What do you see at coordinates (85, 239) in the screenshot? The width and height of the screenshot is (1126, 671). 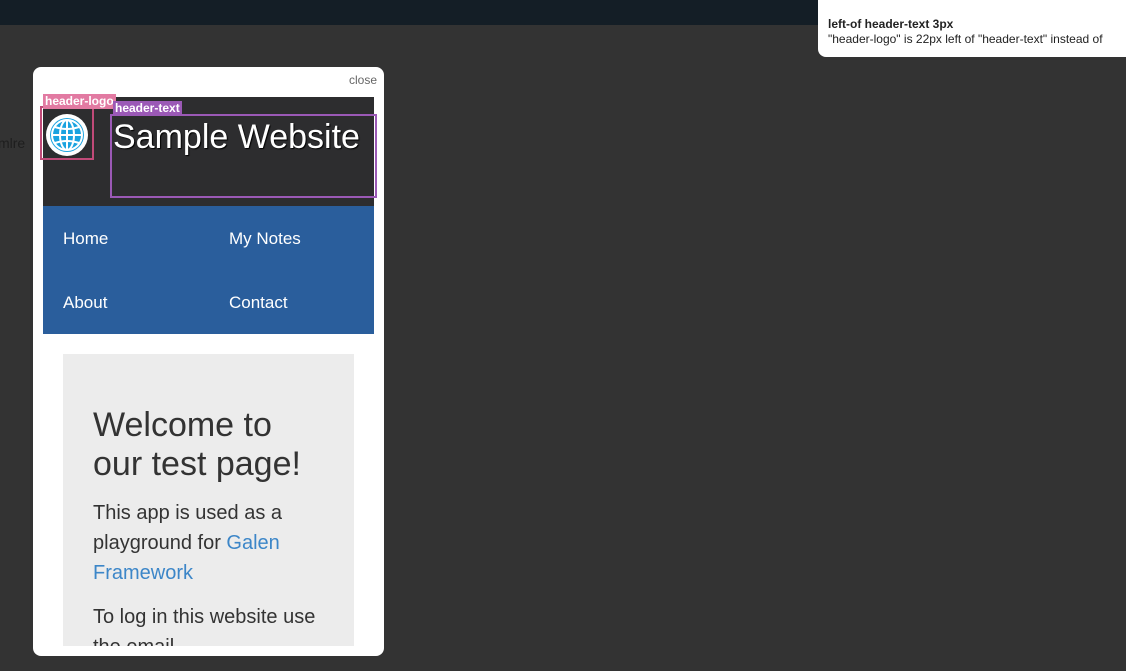 I see `nav-item-home: Home` at bounding box center [85, 239].